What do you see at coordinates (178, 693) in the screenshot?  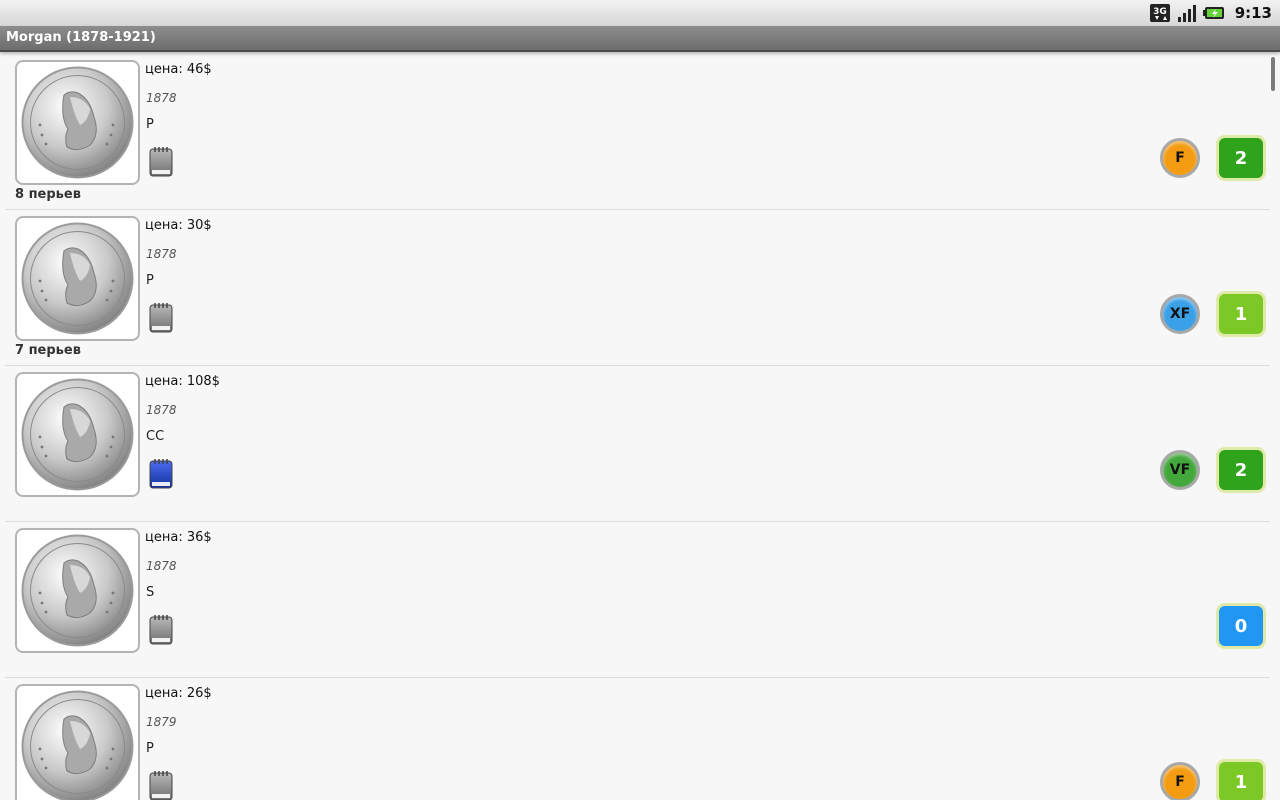 I see `price-text: цена: 26$` at bounding box center [178, 693].